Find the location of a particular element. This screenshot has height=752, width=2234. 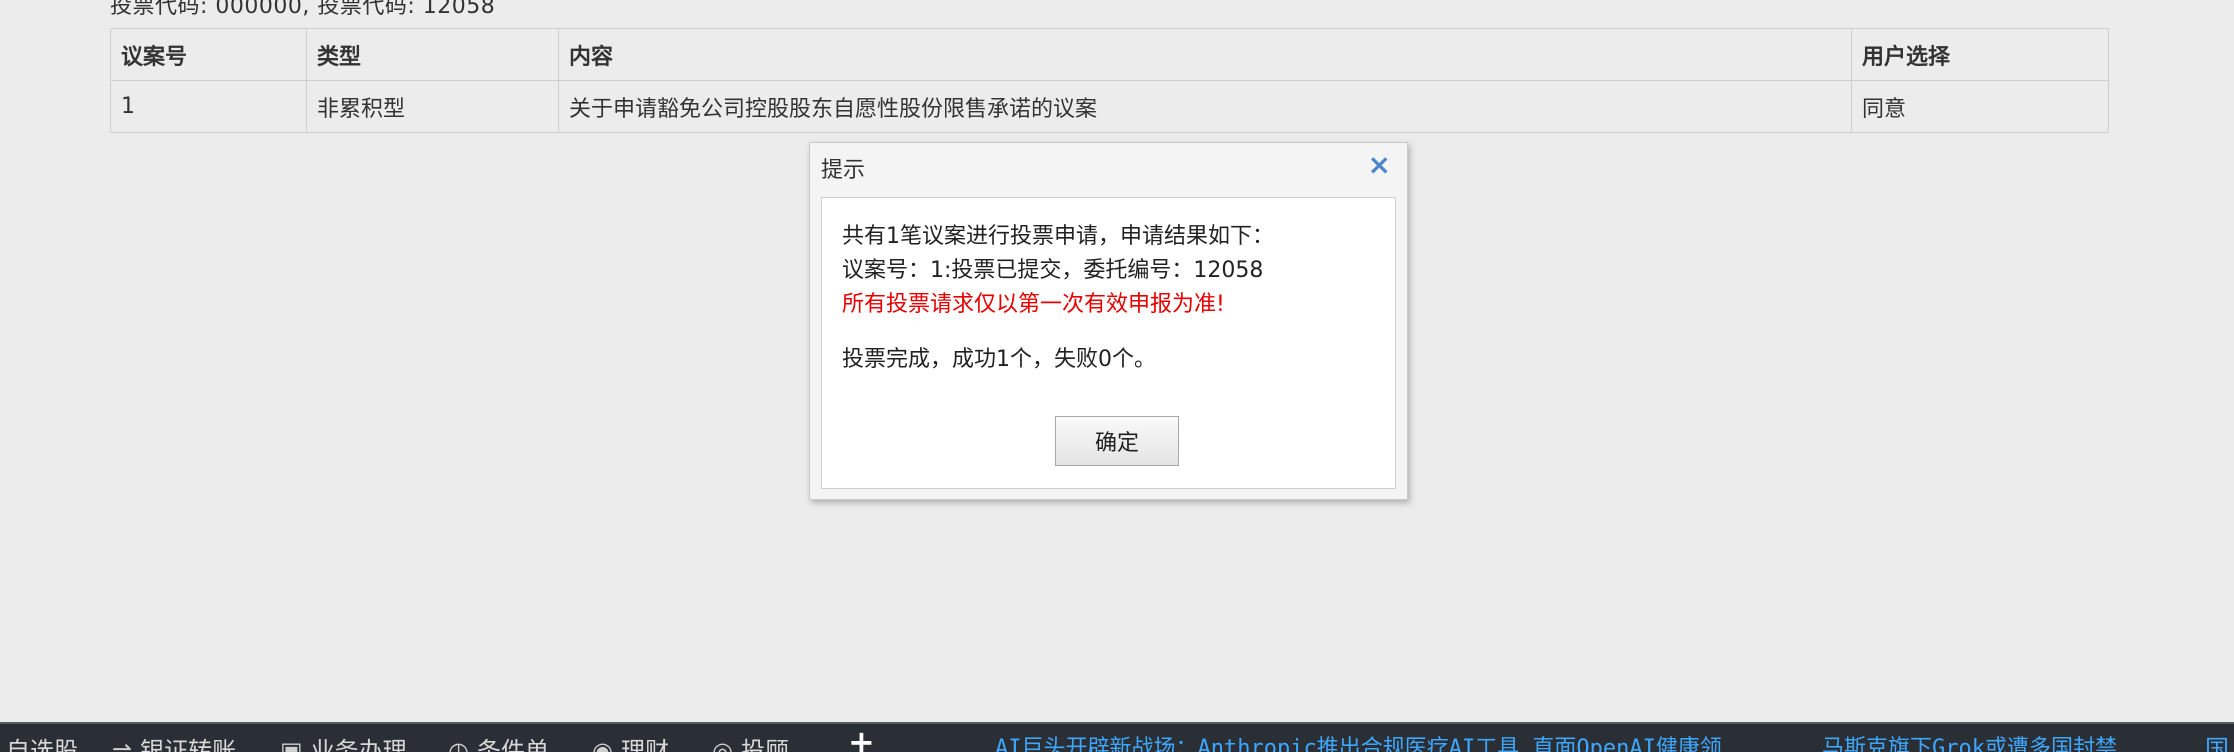

taskbar-label: 自选股 is located at coordinates (42, 744).